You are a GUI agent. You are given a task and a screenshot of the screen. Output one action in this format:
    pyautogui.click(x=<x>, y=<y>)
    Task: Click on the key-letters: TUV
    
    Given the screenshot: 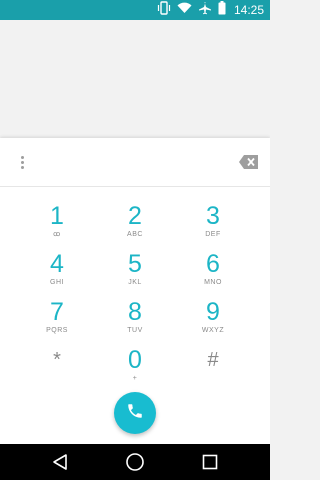 What is the action you would take?
    pyautogui.click(x=135, y=330)
    